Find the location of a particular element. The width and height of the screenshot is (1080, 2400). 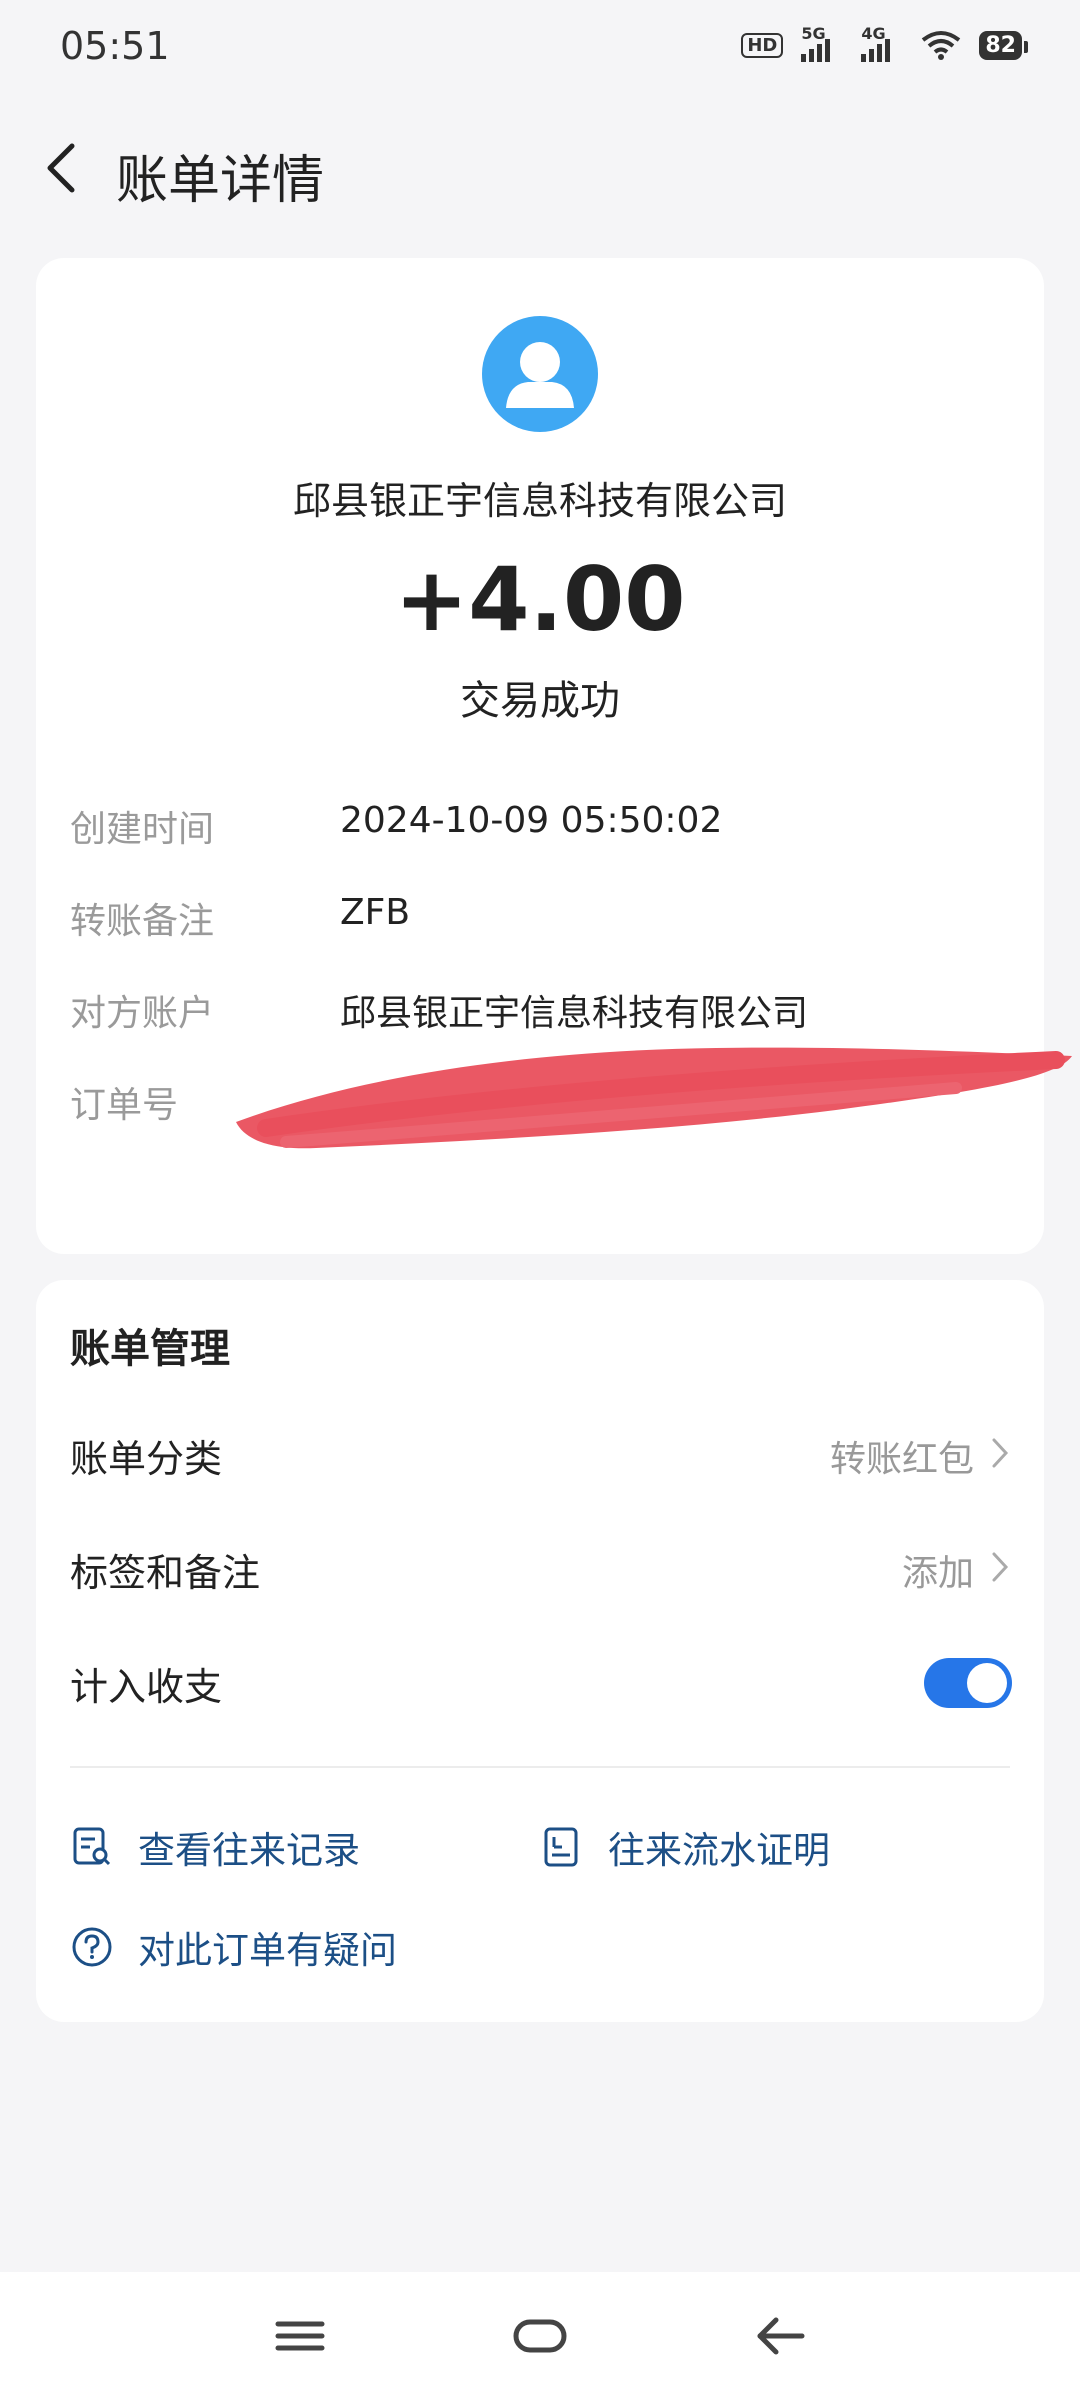

order-question-label: 对此订单有疑问 is located at coordinates (267, 1950).